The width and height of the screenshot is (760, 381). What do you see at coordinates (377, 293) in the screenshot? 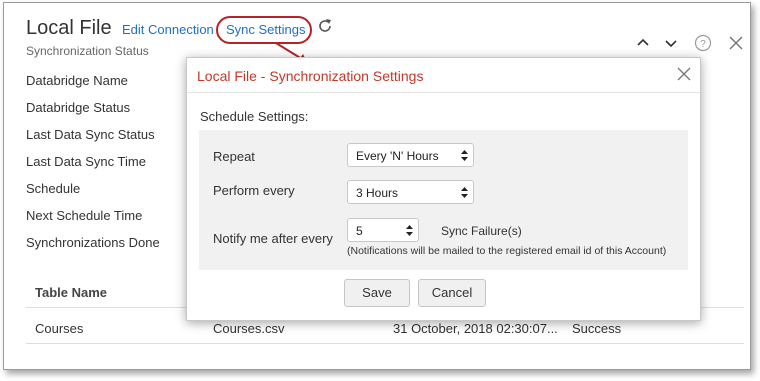
I see `save-button: Save` at bounding box center [377, 293].